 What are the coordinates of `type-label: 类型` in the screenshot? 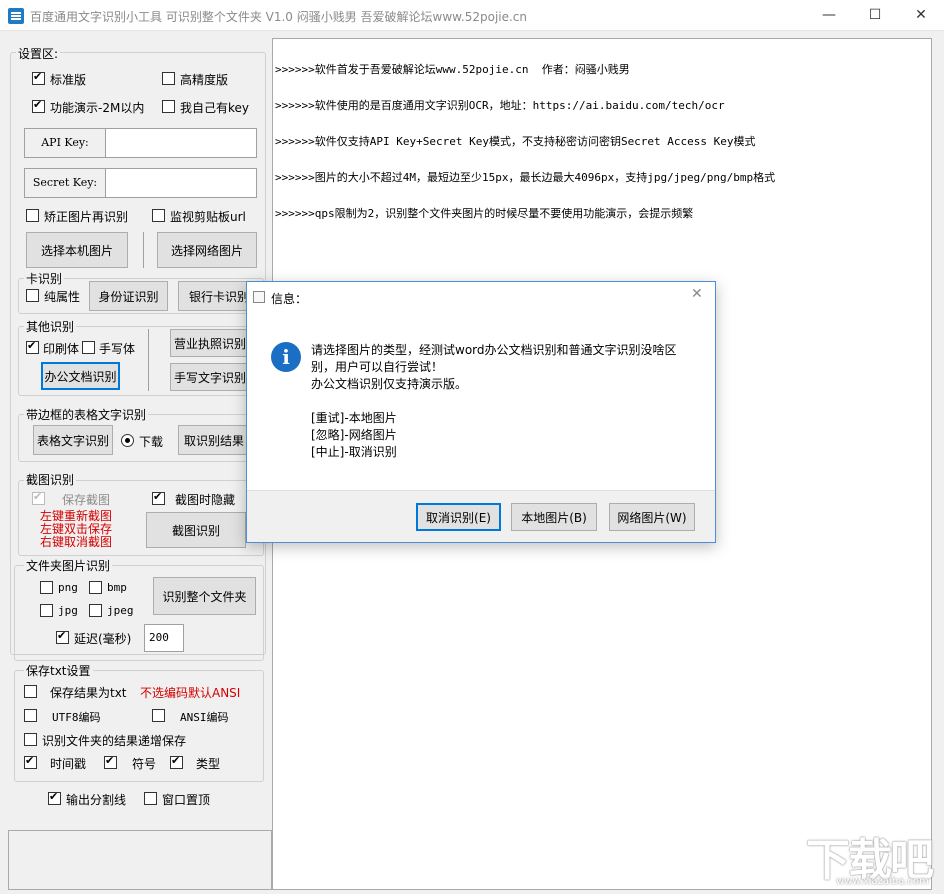 It's located at (208, 764).